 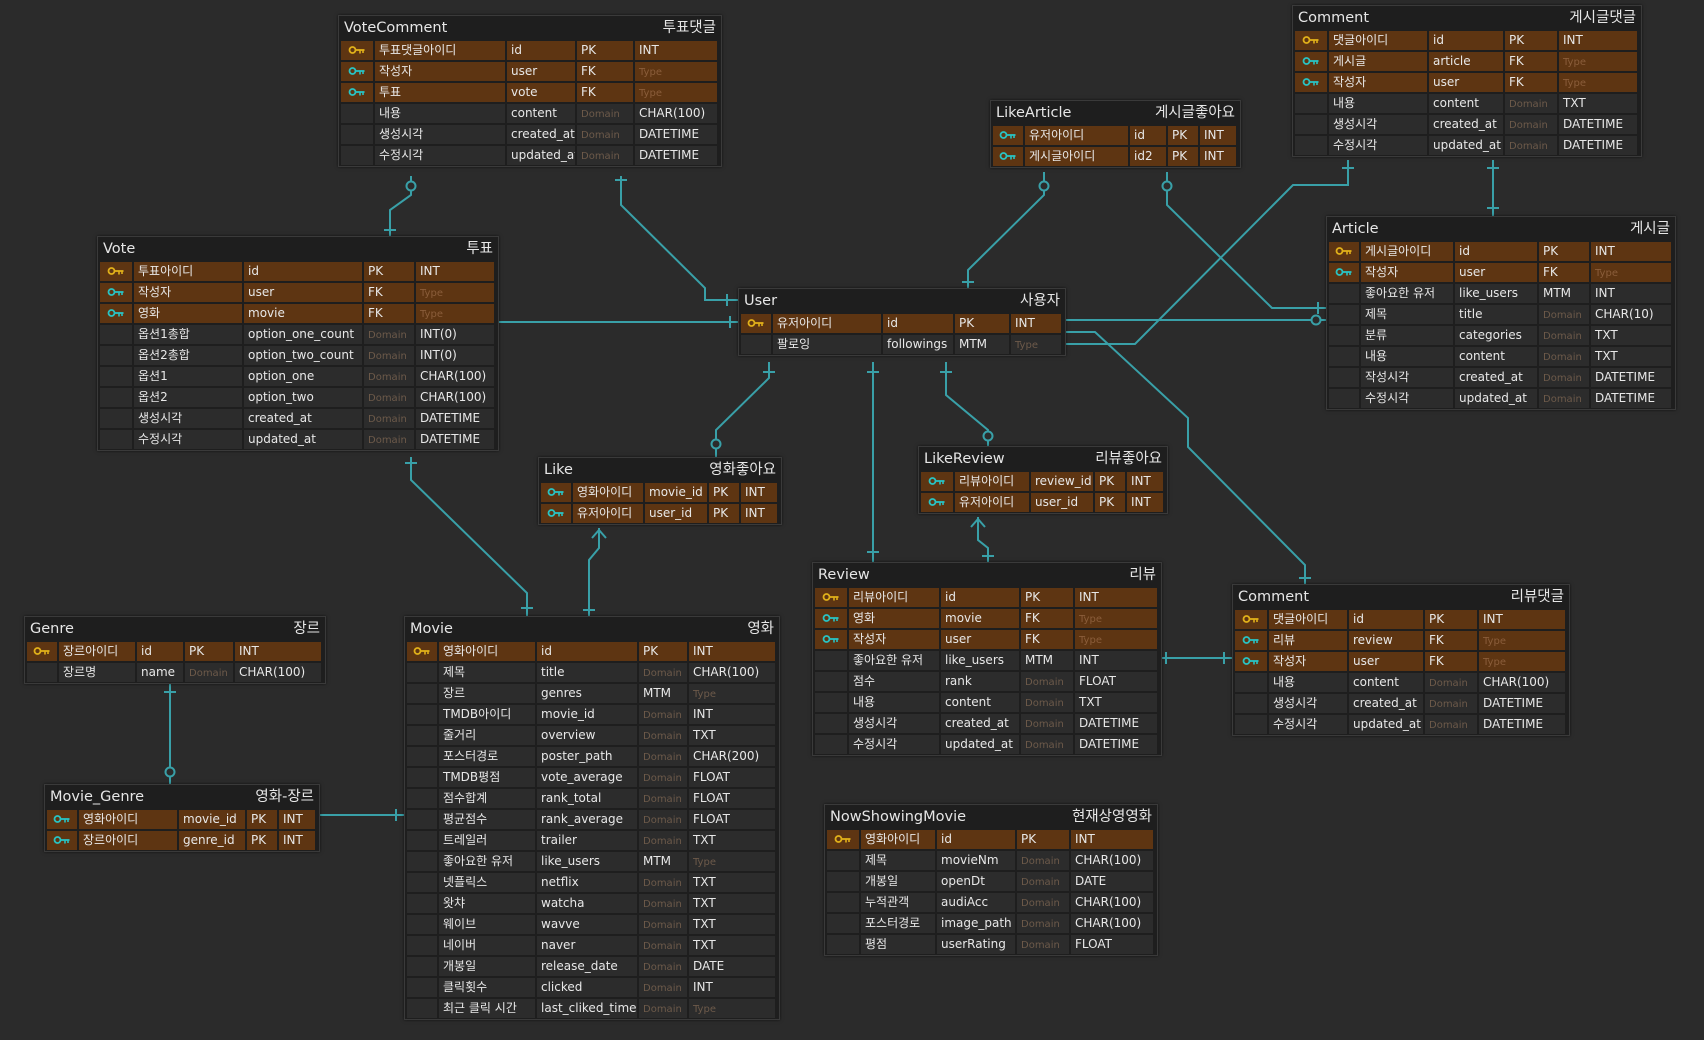 What do you see at coordinates (902, 344) in the screenshot?
I see `attribute-row: 팔로잉 followings MTM Type` at bounding box center [902, 344].